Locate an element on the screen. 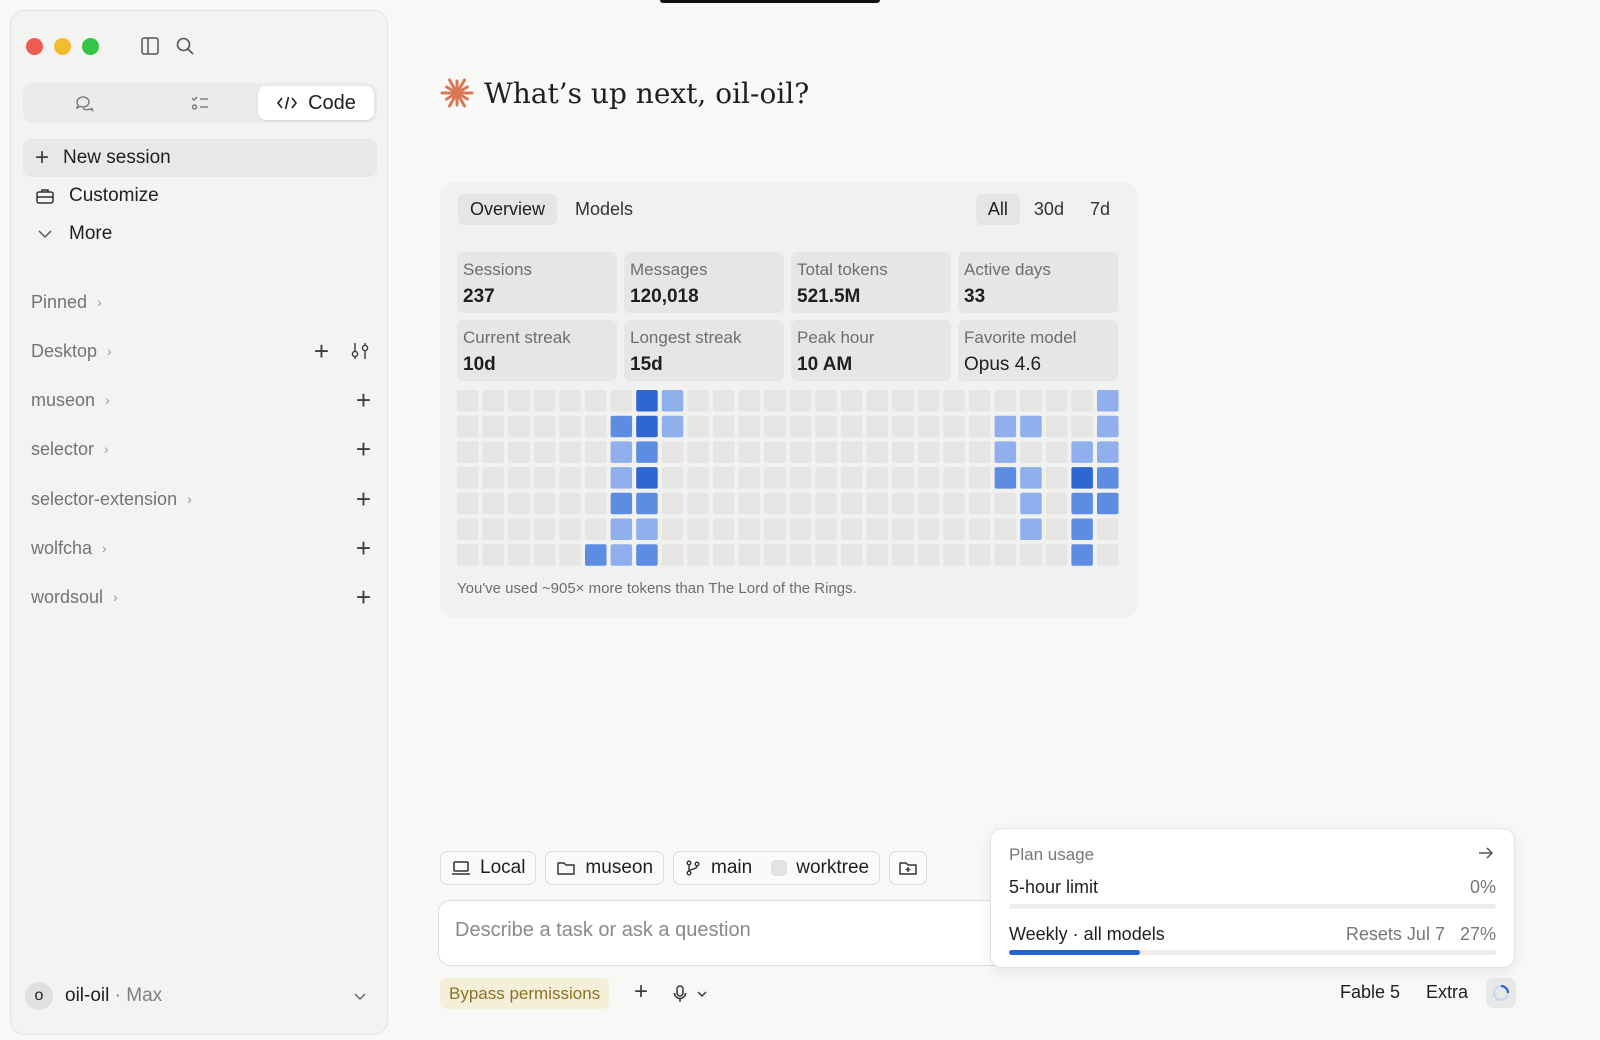  range-30d: 30d is located at coordinates (1049, 209).